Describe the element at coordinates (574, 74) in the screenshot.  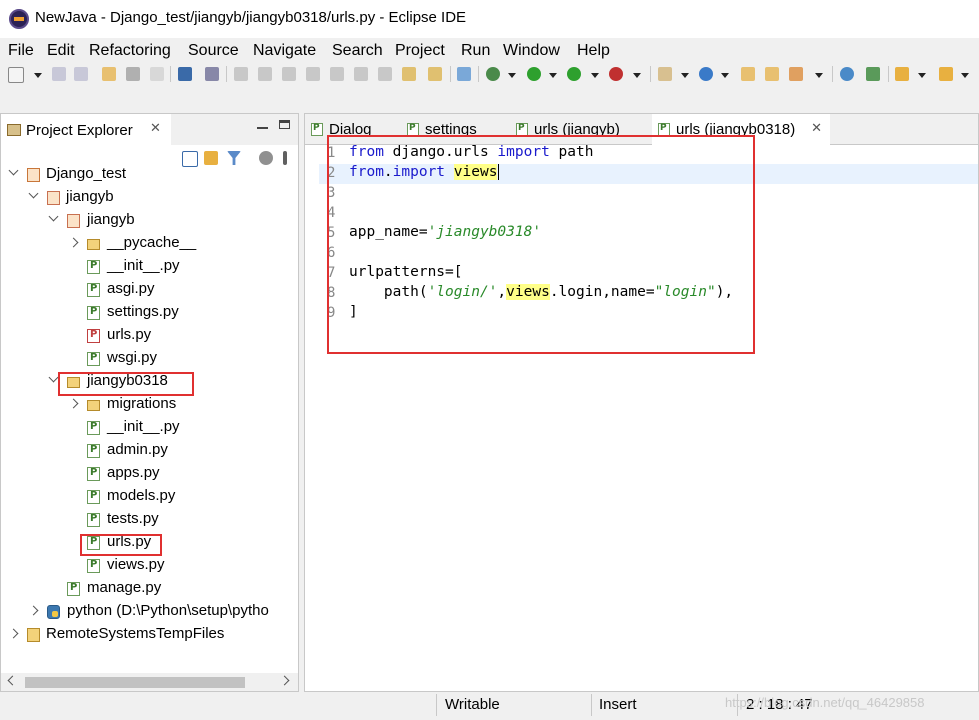
I see `coverage-icon` at that location.